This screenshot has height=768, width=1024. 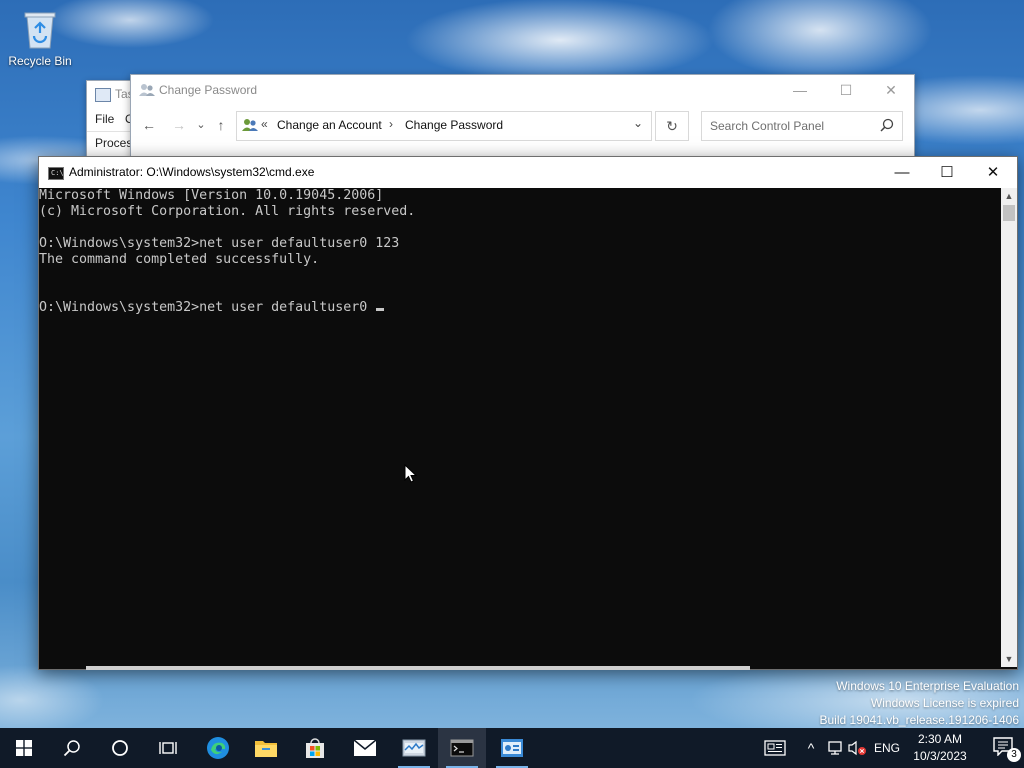 What do you see at coordinates (940, 748) in the screenshot?
I see `clock: 2:30 AM 10/3/2023` at bounding box center [940, 748].